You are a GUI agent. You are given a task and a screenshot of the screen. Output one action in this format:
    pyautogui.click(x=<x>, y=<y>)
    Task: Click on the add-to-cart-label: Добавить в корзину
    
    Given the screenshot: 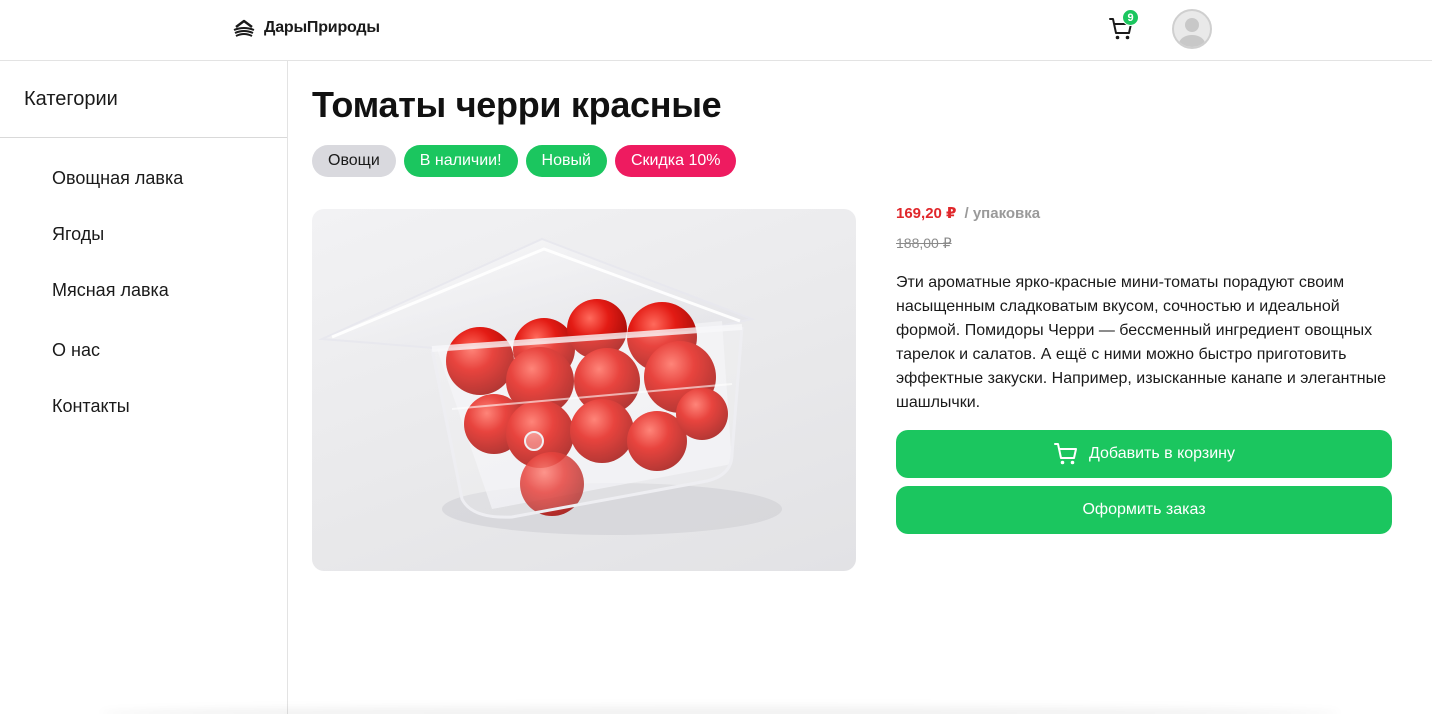 What is the action you would take?
    pyautogui.click(x=1161, y=453)
    